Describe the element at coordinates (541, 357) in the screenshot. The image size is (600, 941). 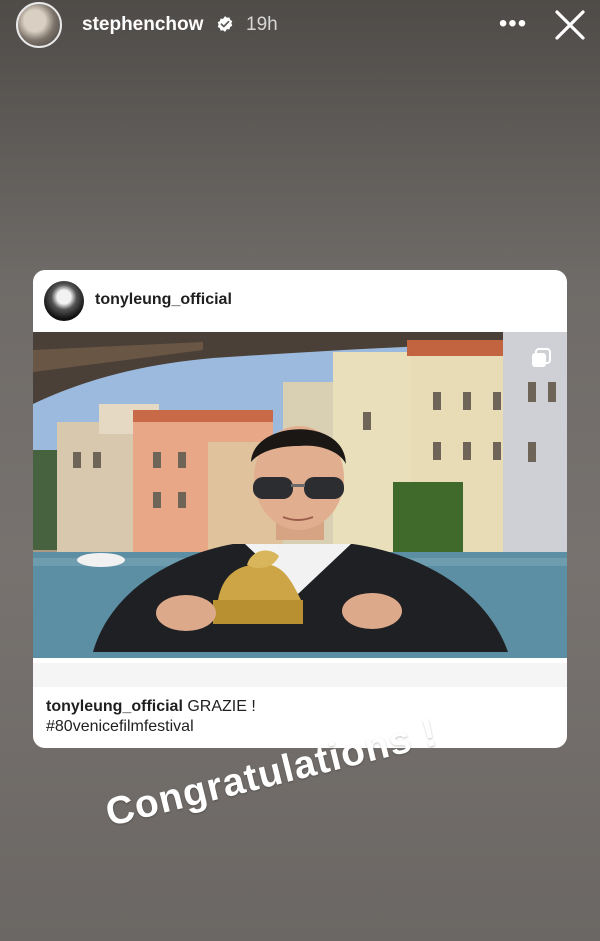
I see `multi-image-icon` at that location.